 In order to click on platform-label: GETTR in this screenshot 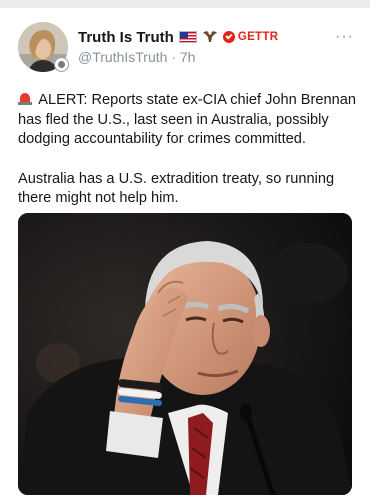, I will do `click(258, 37)`.